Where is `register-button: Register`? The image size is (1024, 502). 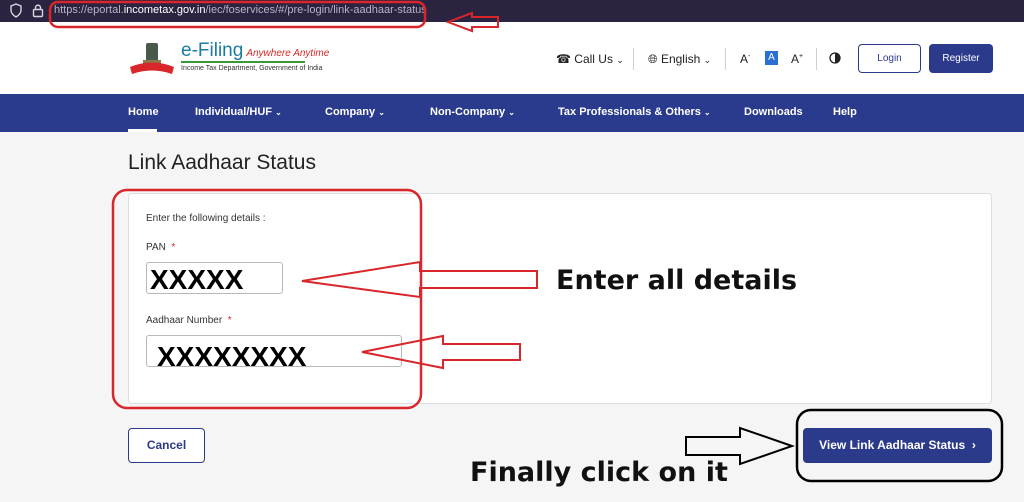
register-button: Register is located at coordinates (961, 58).